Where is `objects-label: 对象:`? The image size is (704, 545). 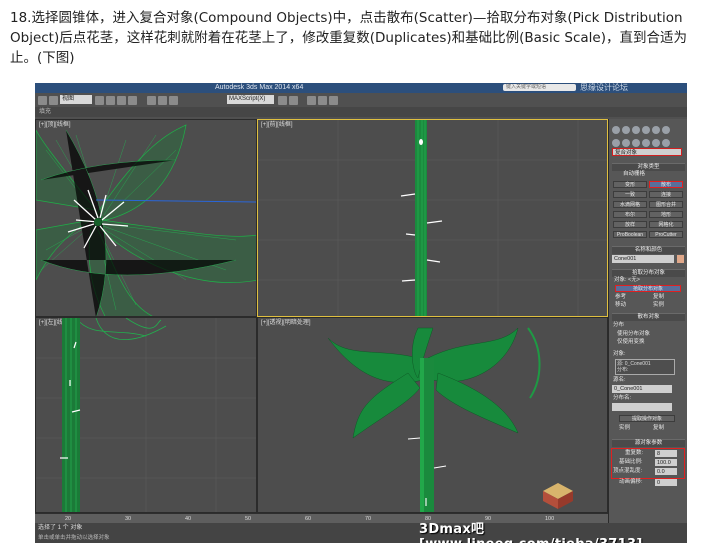
objects-label: 对象: is located at coordinates (619, 354).